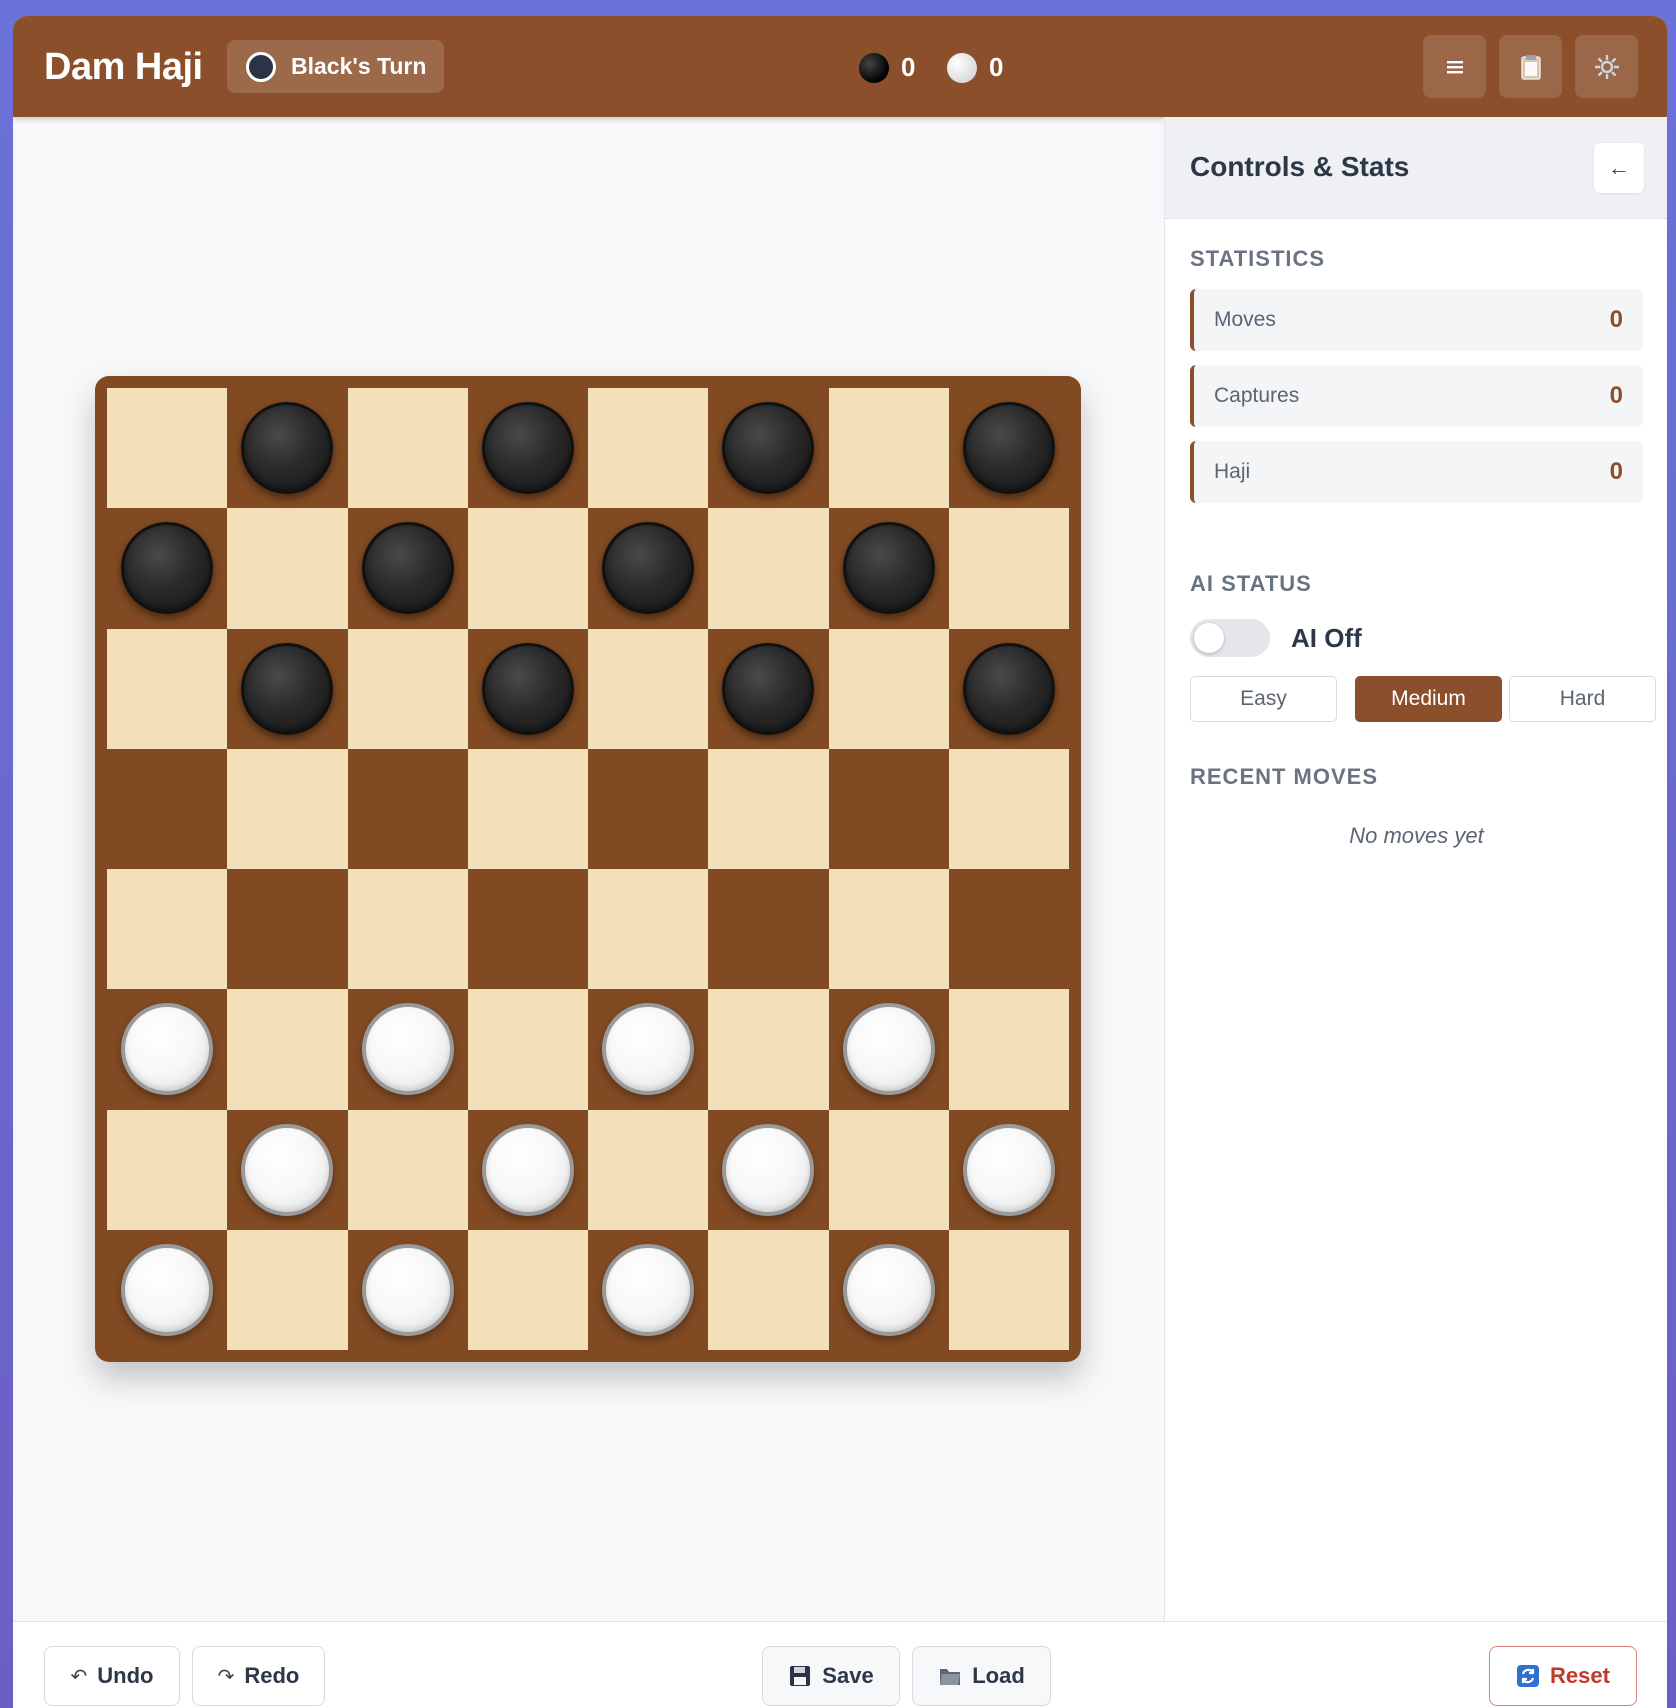 Image resolution: width=1676 pixels, height=1708 pixels. I want to click on menu-button, so click(1454, 66).